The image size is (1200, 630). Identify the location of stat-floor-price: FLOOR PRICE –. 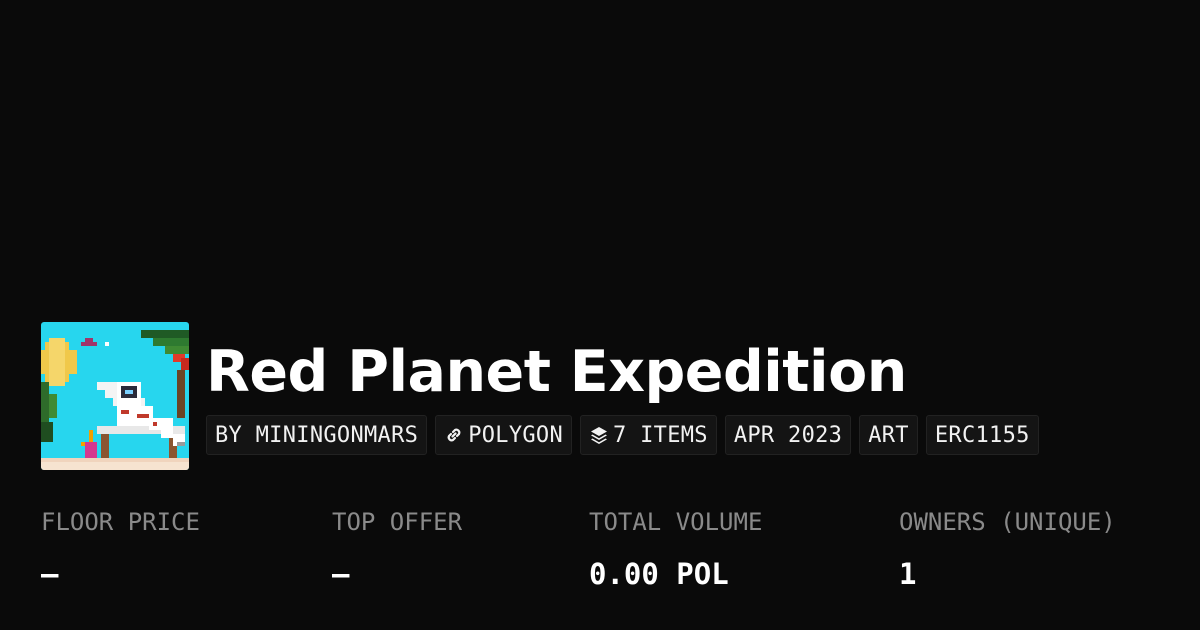
(120, 548).